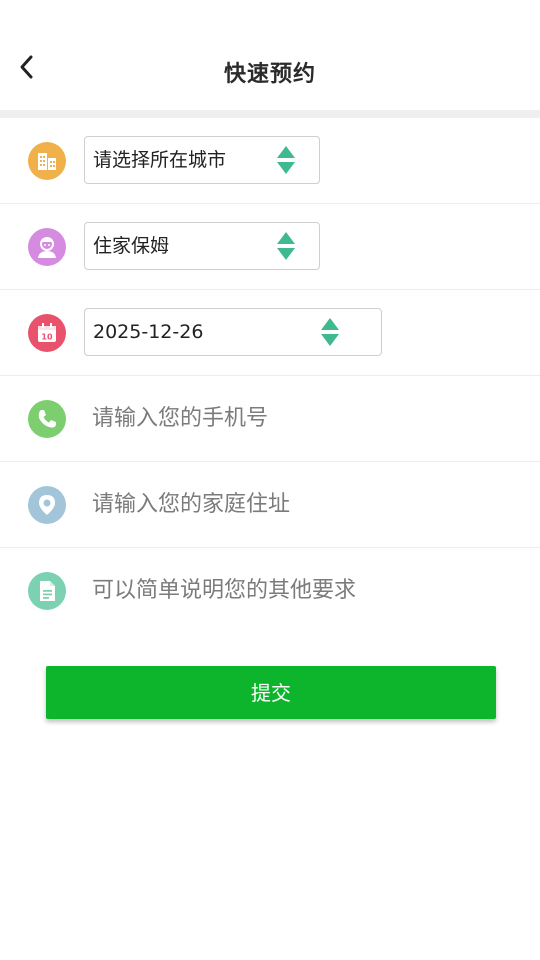  I want to click on page-title: 快速预约, so click(269, 74).